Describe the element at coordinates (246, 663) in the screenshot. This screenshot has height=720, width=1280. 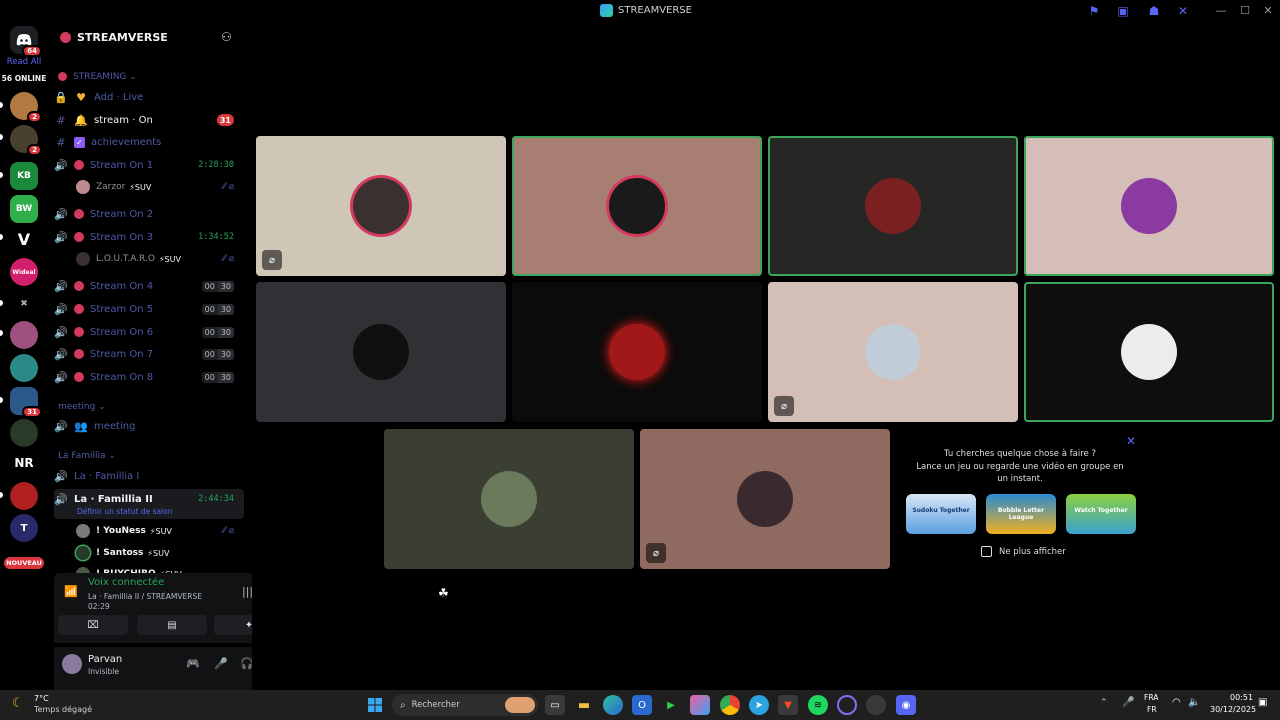
I see `headphones-icon: 🎧` at that location.